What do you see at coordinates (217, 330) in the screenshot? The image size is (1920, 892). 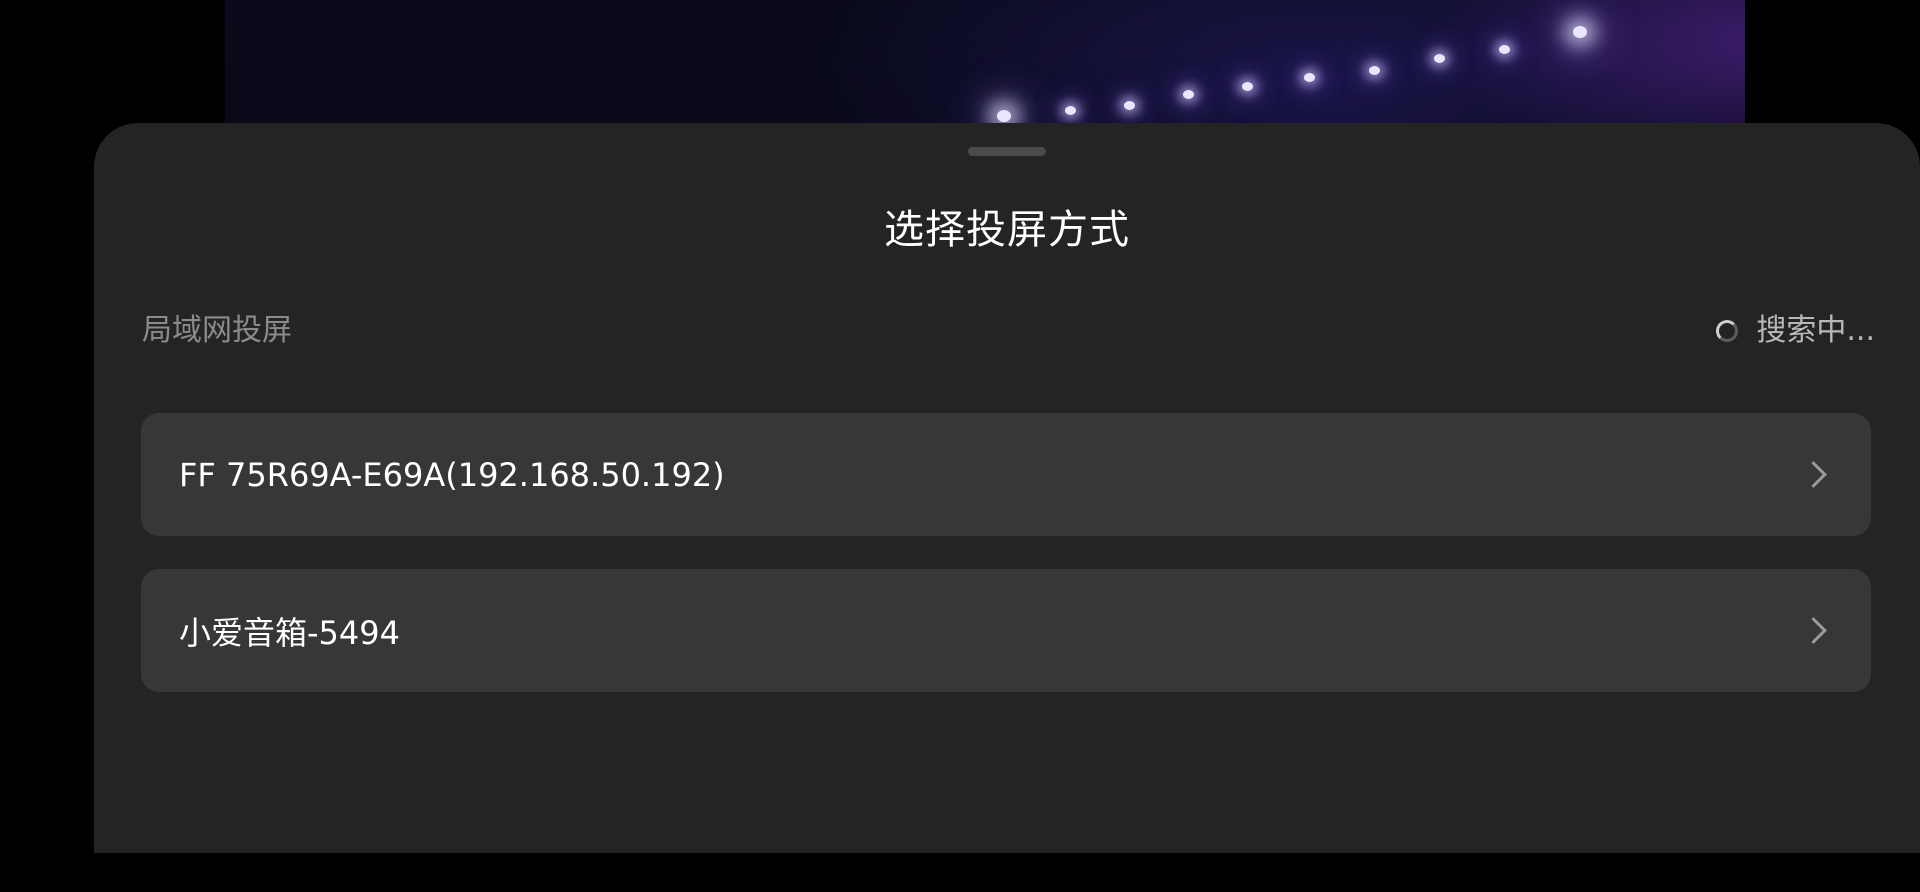 I see `section-label-lan-cast: 局域网投屏` at bounding box center [217, 330].